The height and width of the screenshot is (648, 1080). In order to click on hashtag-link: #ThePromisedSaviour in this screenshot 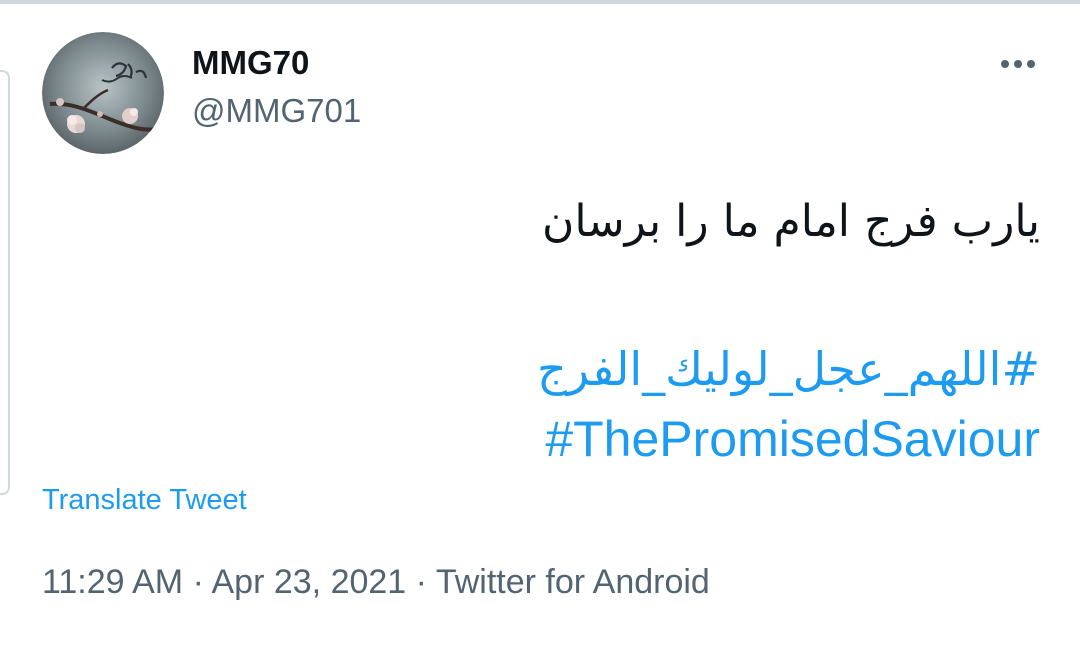, I will do `click(792, 439)`.